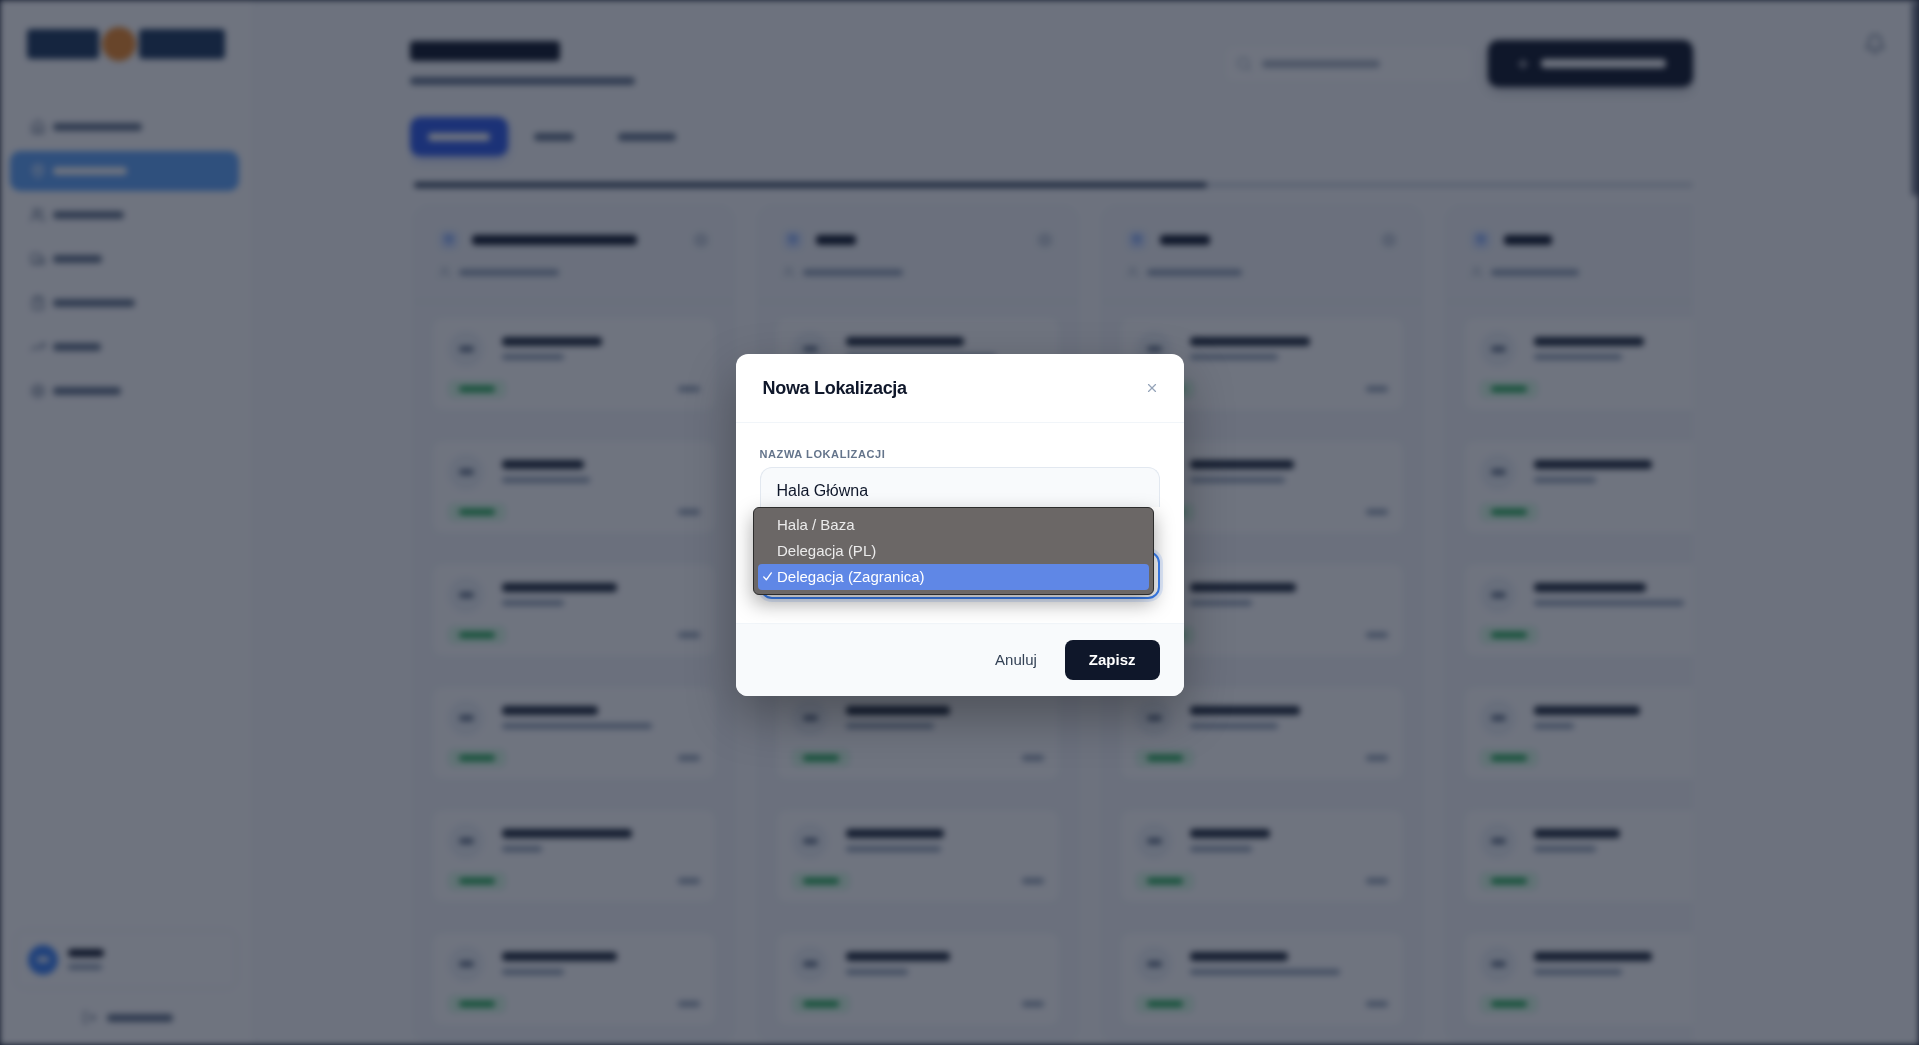 Image resolution: width=1919 pixels, height=1045 pixels. What do you see at coordinates (822, 453) in the screenshot?
I see `field-label: NAZWA LOKALIZACJI` at bounding box center [822, 453].